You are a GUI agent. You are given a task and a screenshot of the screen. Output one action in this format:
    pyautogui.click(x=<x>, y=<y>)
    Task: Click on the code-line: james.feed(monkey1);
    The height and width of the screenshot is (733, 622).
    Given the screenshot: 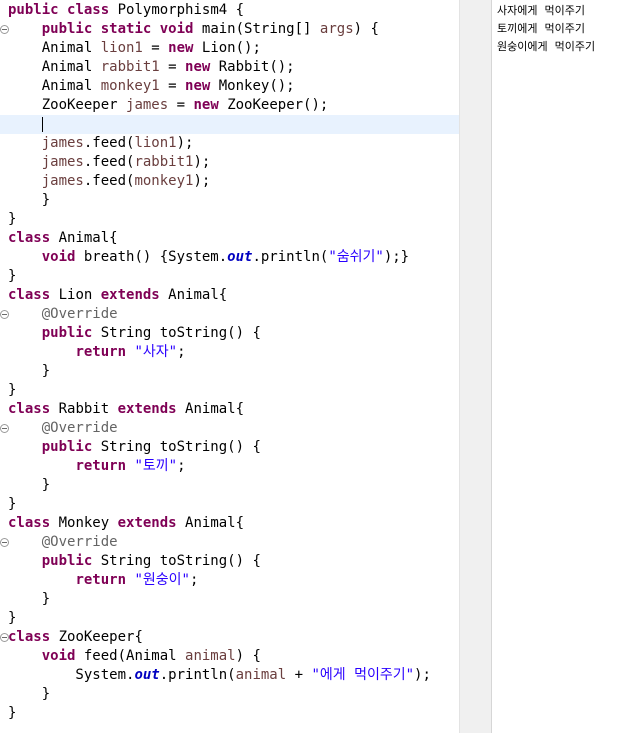 What is the action you would take?
    pyautogui.click(x=109, y=181)
    